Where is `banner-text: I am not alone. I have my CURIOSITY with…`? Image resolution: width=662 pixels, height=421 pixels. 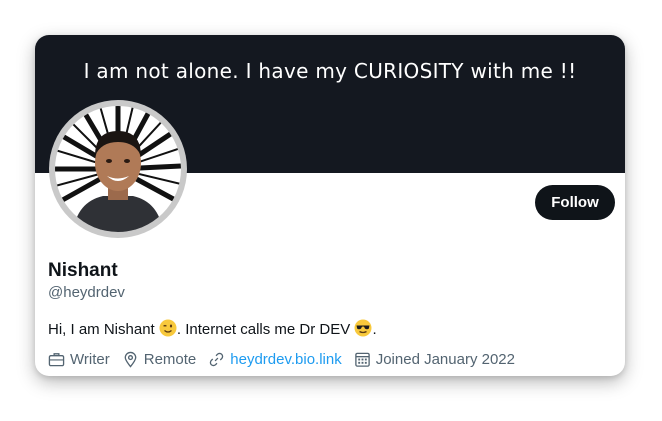
banner-text: I am not alone. I have my CURIOSITY with… is located at coordinates (330, 71).